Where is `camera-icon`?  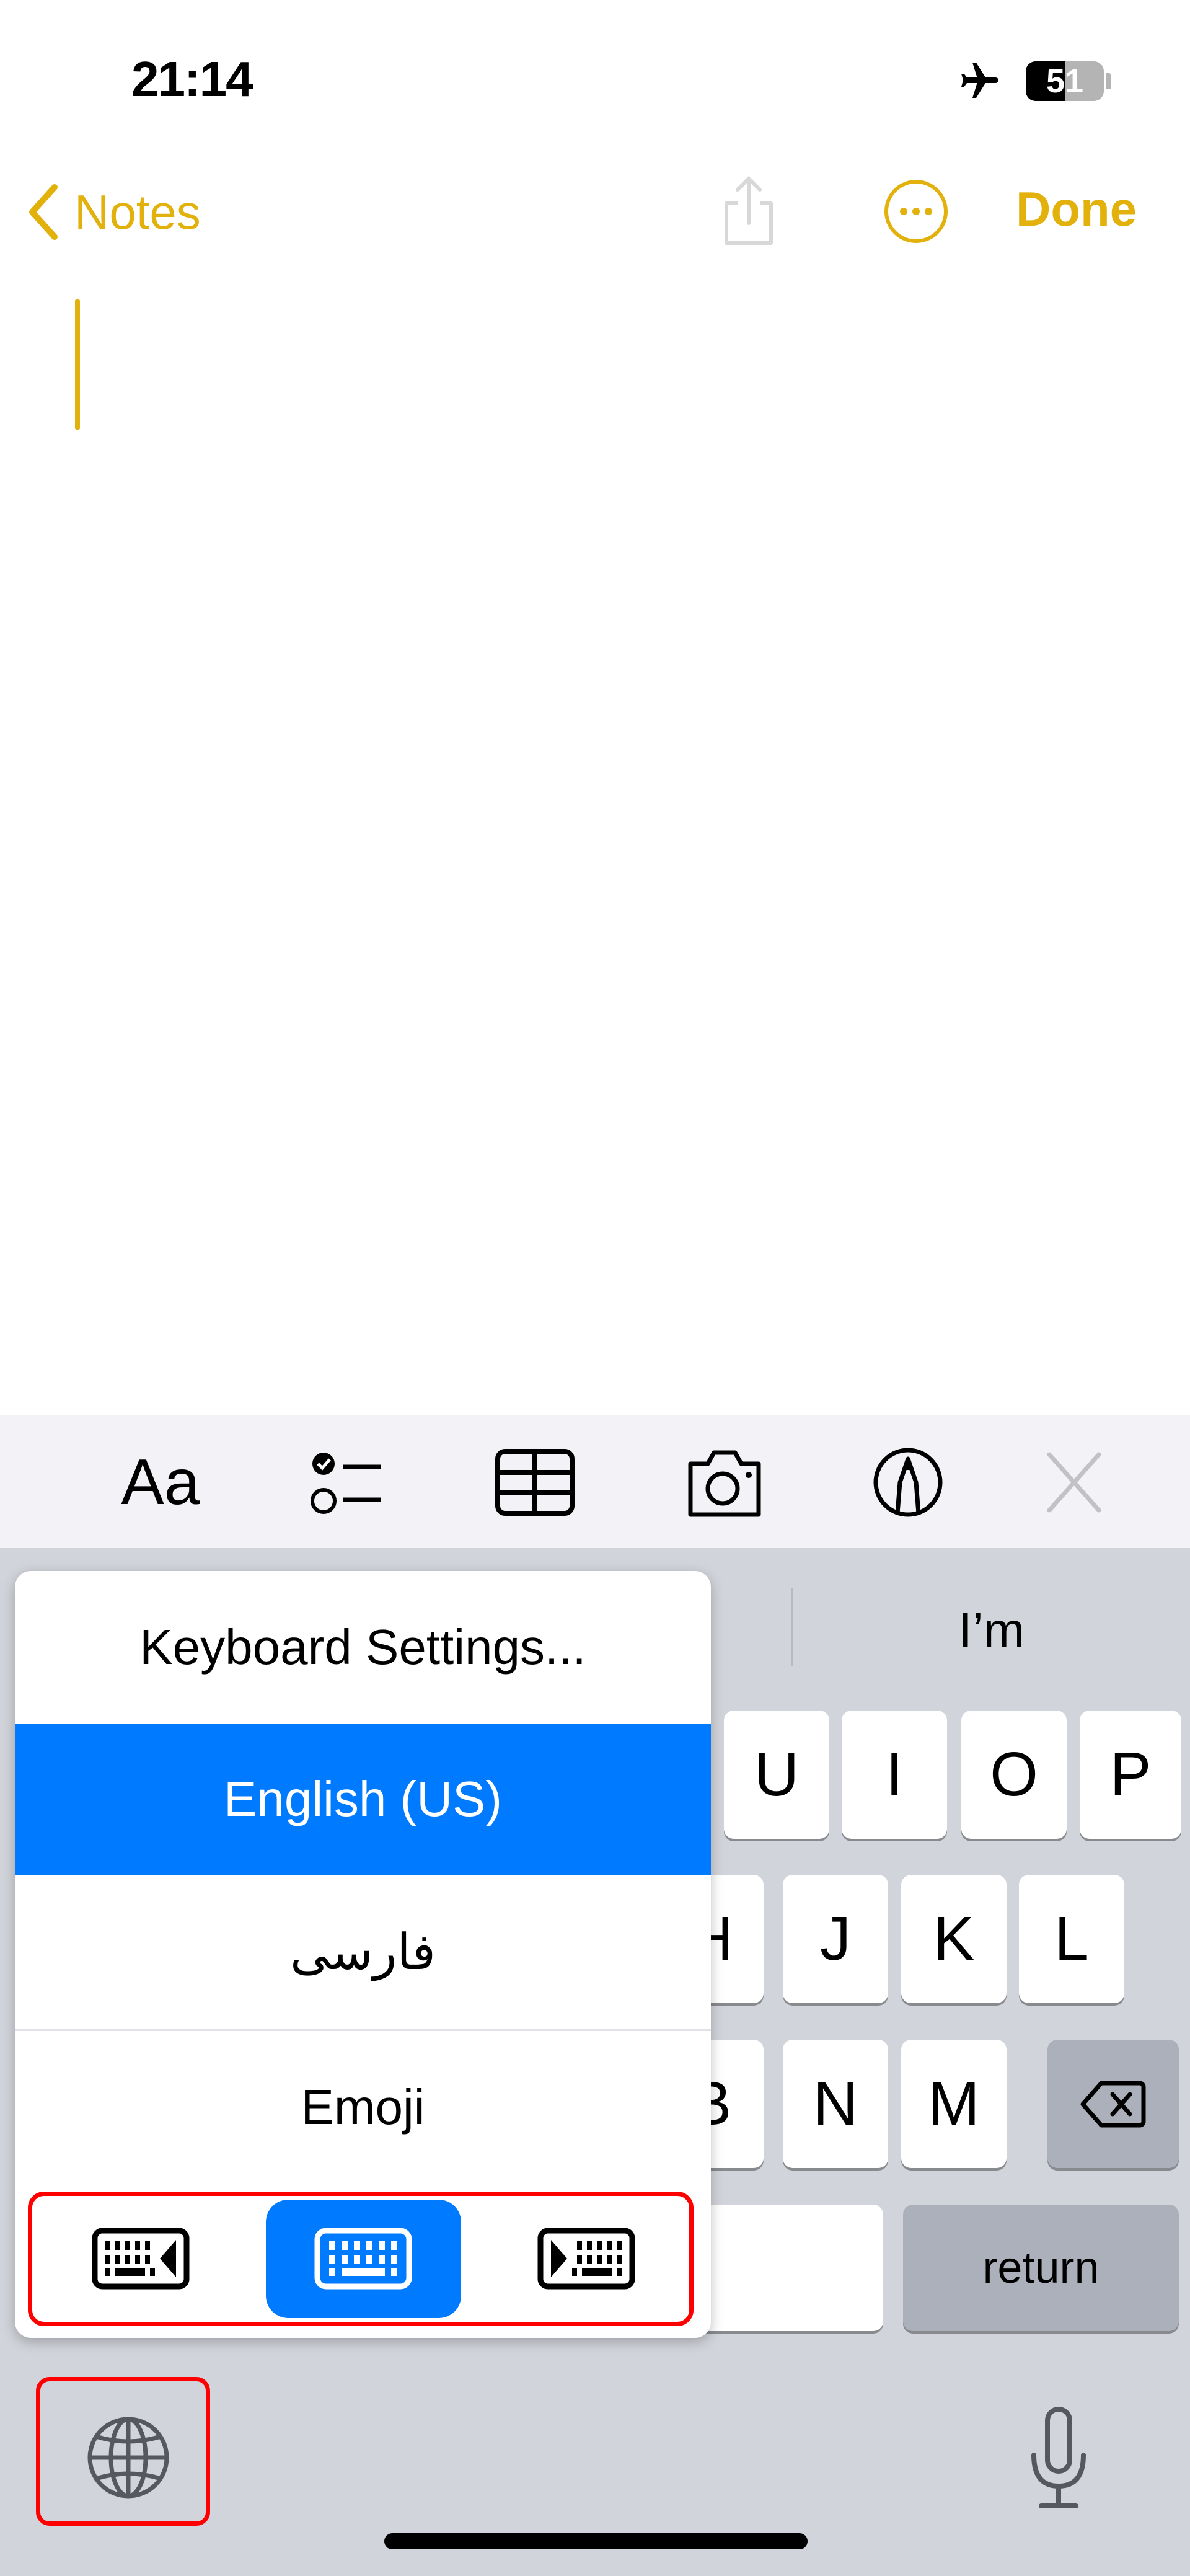
camera-icon is located at coordinates (724, 1482).